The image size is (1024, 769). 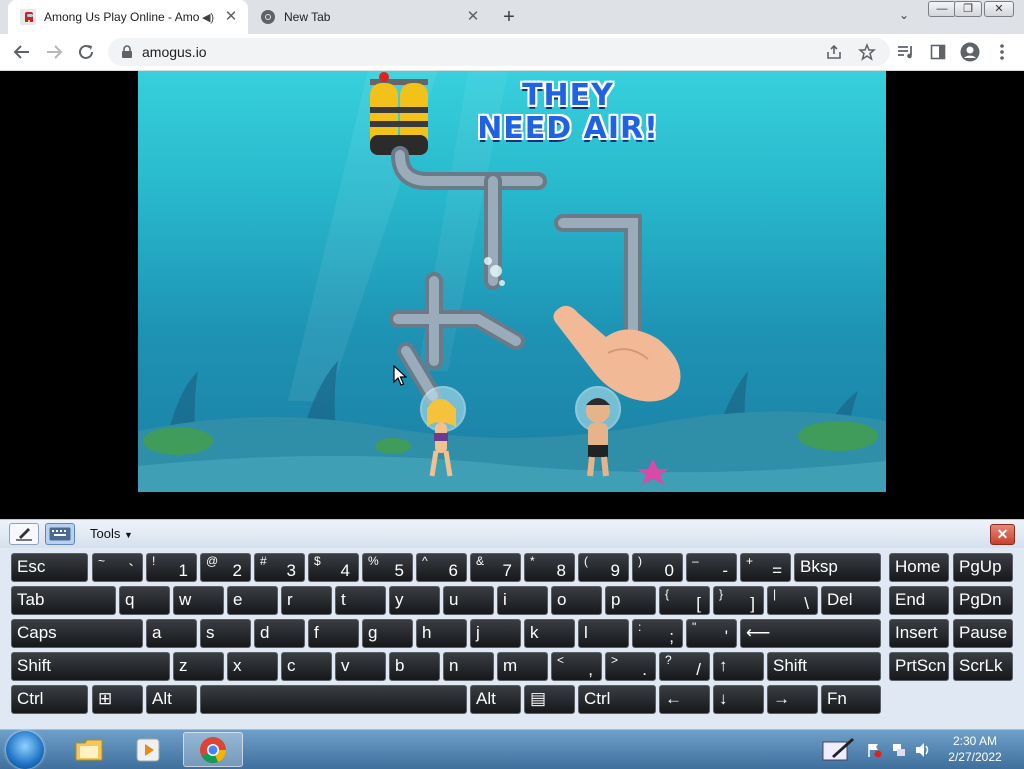 What do you see at coordinates (225, 567) in the screenshot?
I see `key-2: @2` at bounding box center [225, 567].